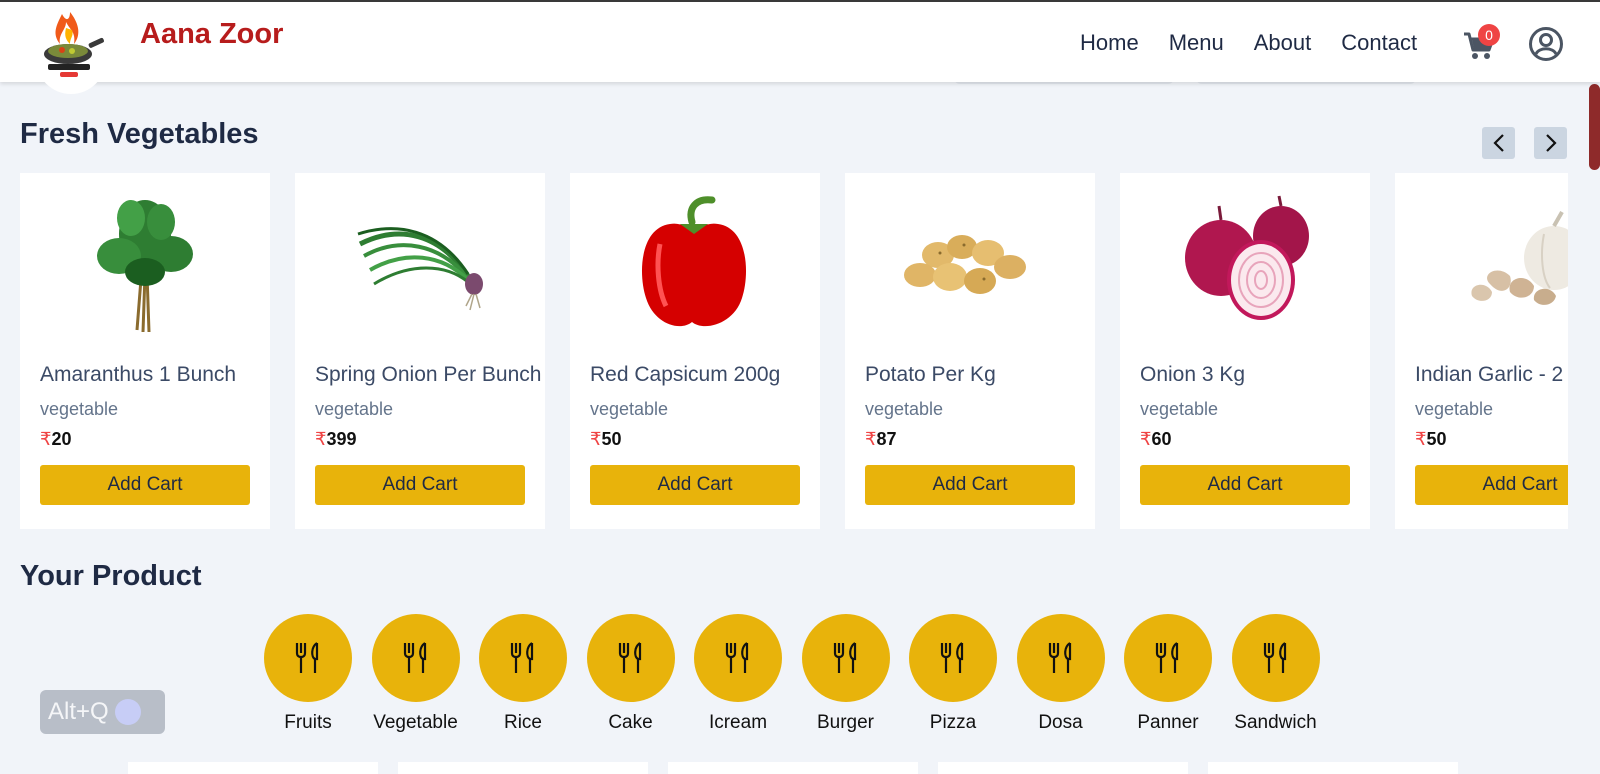 Image resolution: width=1600 pixels, height=774 pixels. What do you see at coordinates (1196, 43) in the screenshot?
I see `nav-menu: Menu` at bounding box center [1196, 43].